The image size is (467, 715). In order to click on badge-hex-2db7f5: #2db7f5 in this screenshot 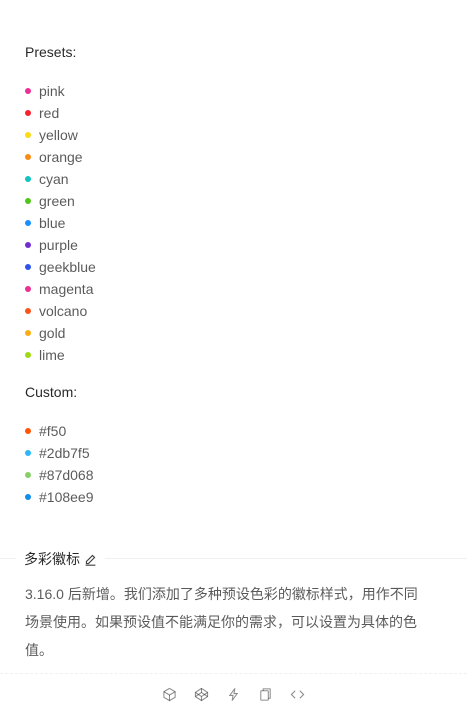, I will do `click(59, 453)`.